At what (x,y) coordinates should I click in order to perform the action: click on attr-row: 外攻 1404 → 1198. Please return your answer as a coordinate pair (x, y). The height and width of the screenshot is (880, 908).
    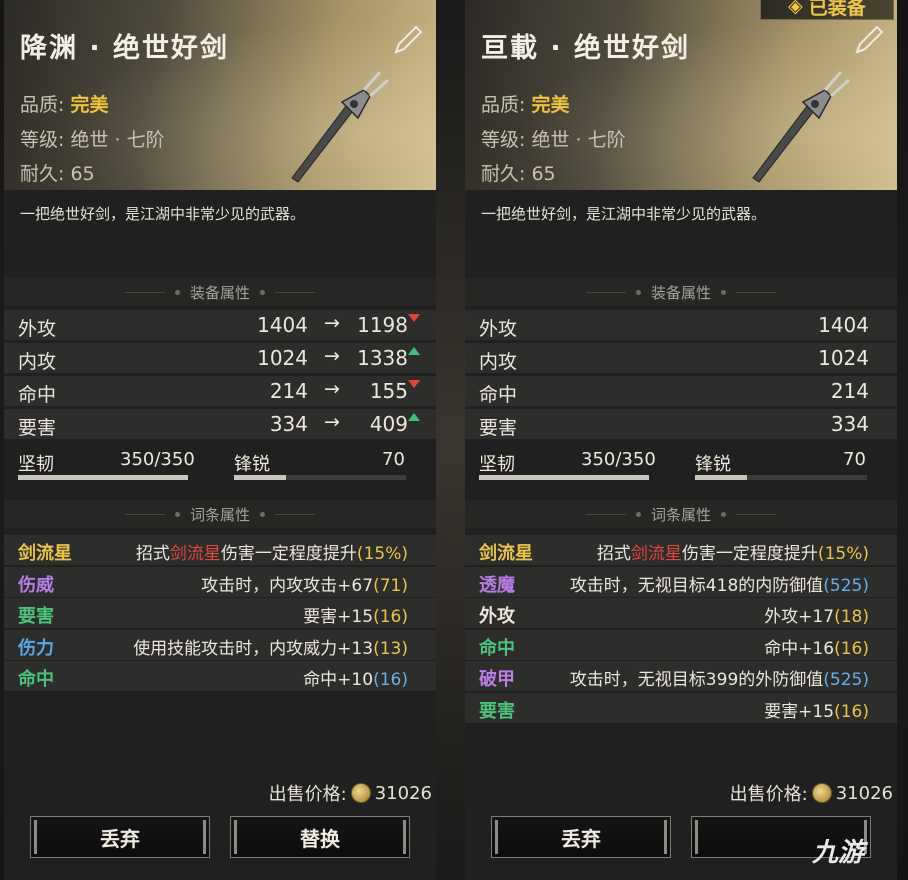
    Looking at the image, I should click on (220, 325).